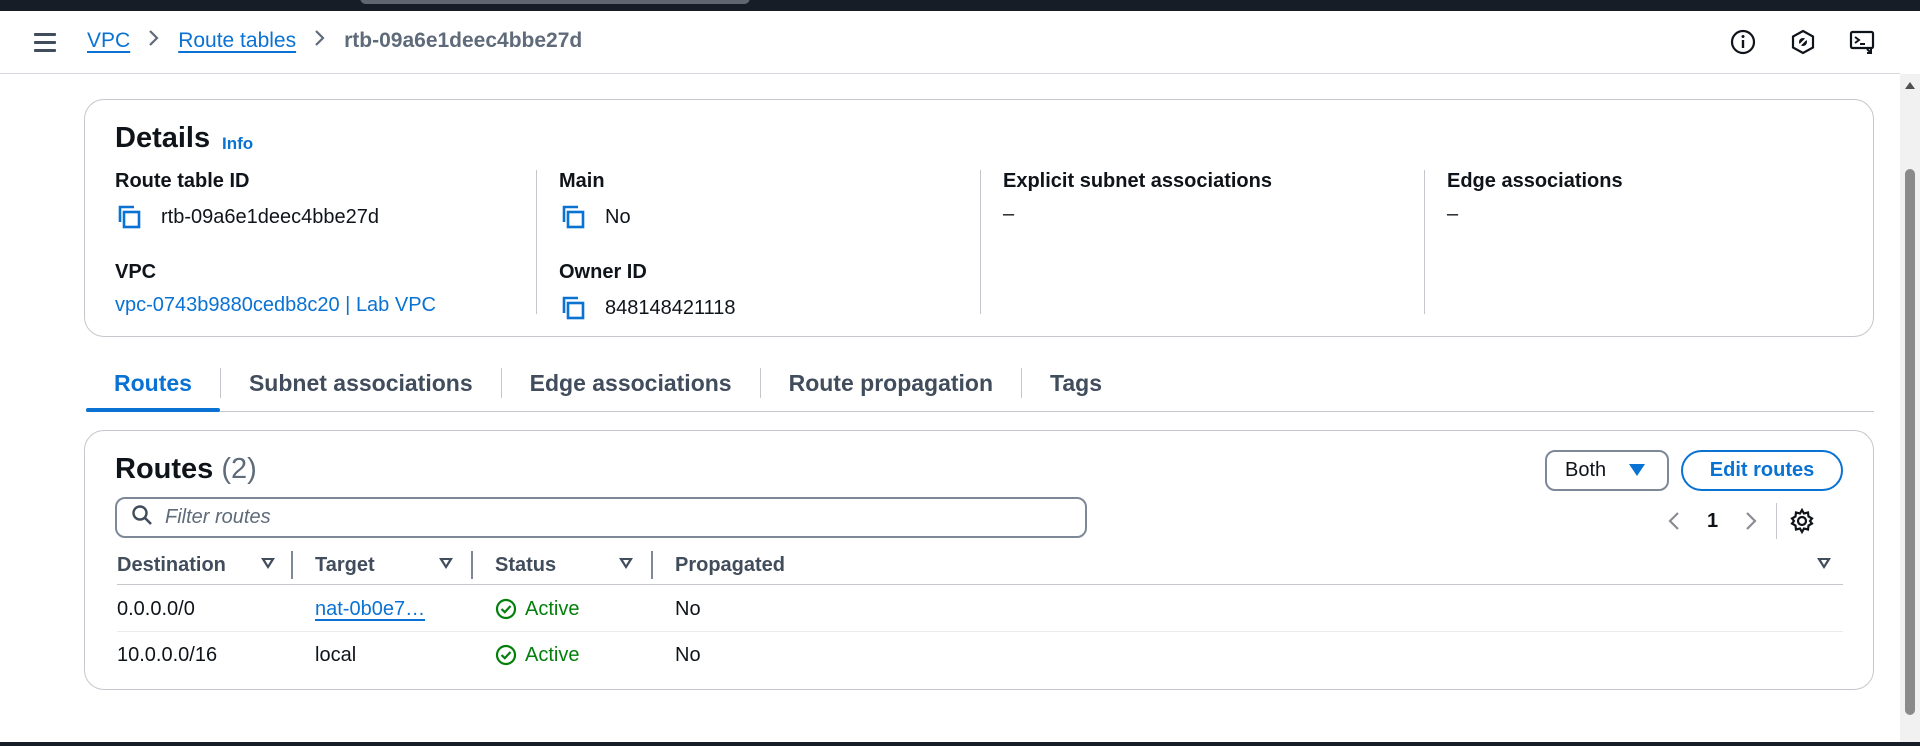 The height and width of the screenshot is (746, 1920). What do you see at coordinates (275, 305) in the screenshot?
I see `vpc-link: vpc-0743b9880cedb8c20 | Lab VPC` at bounding box center [275, 305].